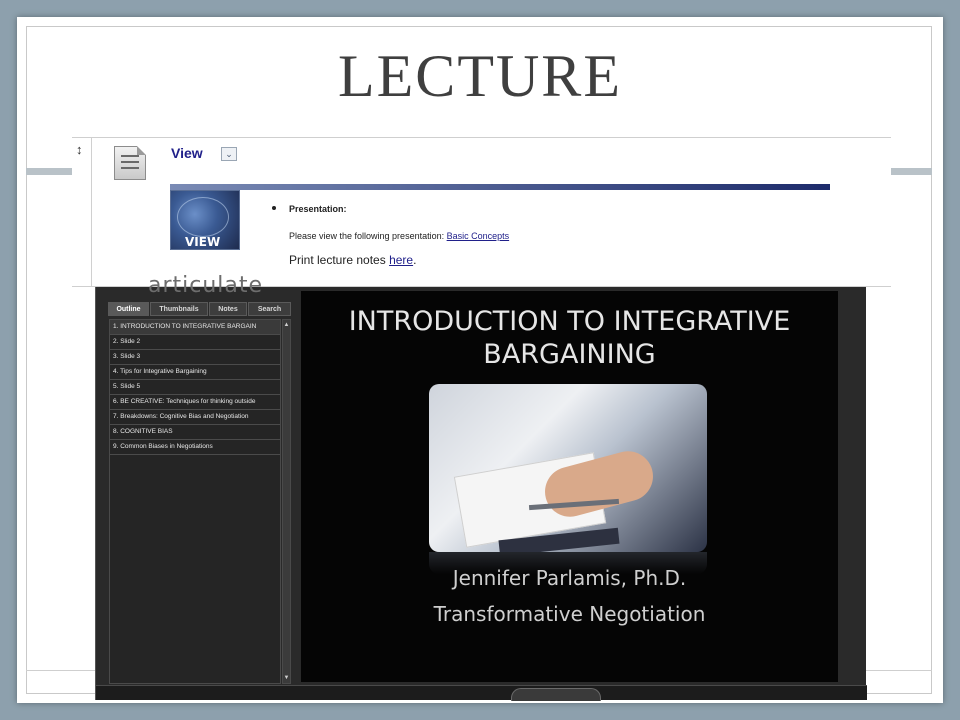 The height and width of the screenshot is (720, 960). What do you see at coordinates (318, 209) in the screenshot?
I see `presentation-label: Presentation:` at bounding box center [318, 209].